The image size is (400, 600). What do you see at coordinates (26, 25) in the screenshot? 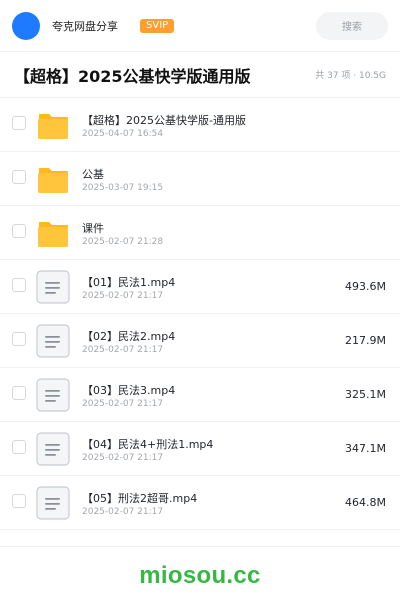
I see `avatar` at bounding box center [26, 25].